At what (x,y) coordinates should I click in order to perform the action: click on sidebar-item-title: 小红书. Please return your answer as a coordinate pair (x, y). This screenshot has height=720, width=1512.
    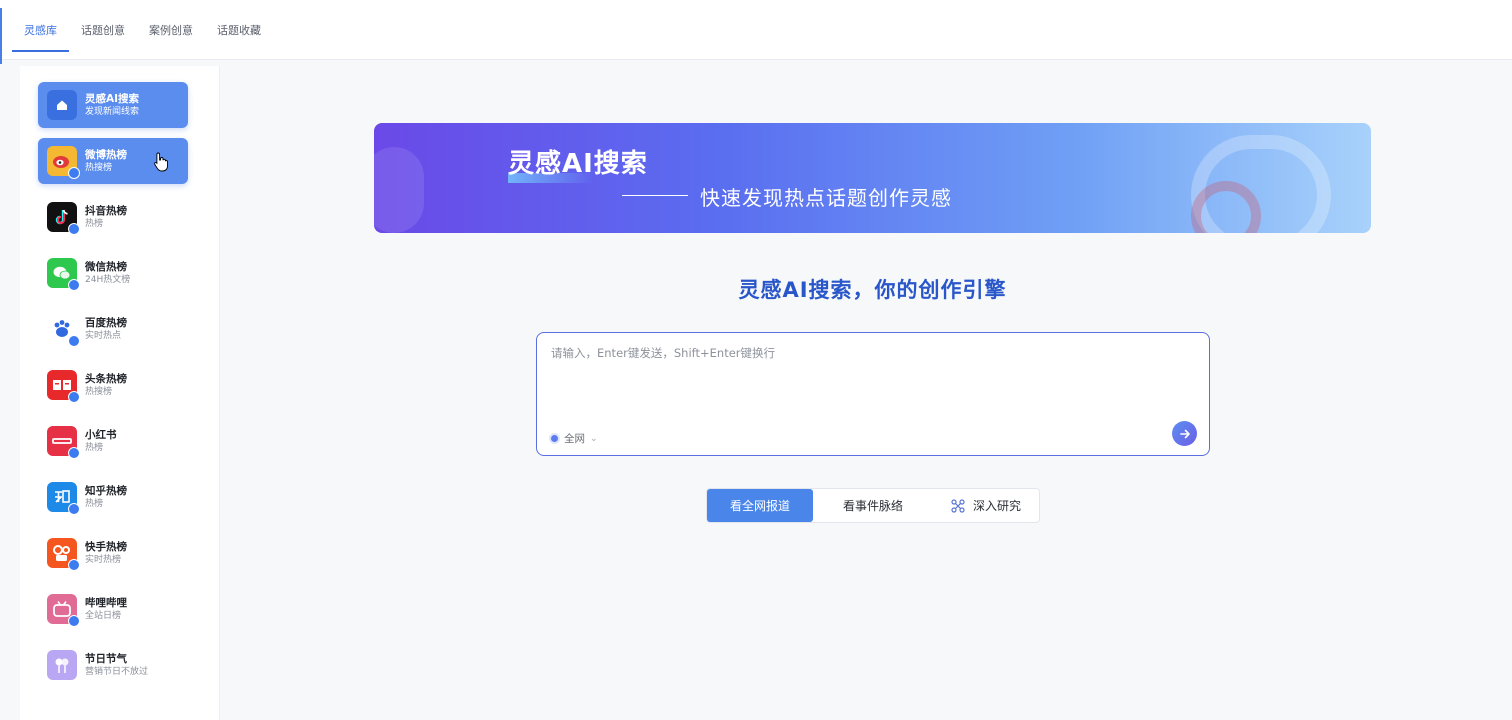
    Looking at the image, I should click on (101, 435).